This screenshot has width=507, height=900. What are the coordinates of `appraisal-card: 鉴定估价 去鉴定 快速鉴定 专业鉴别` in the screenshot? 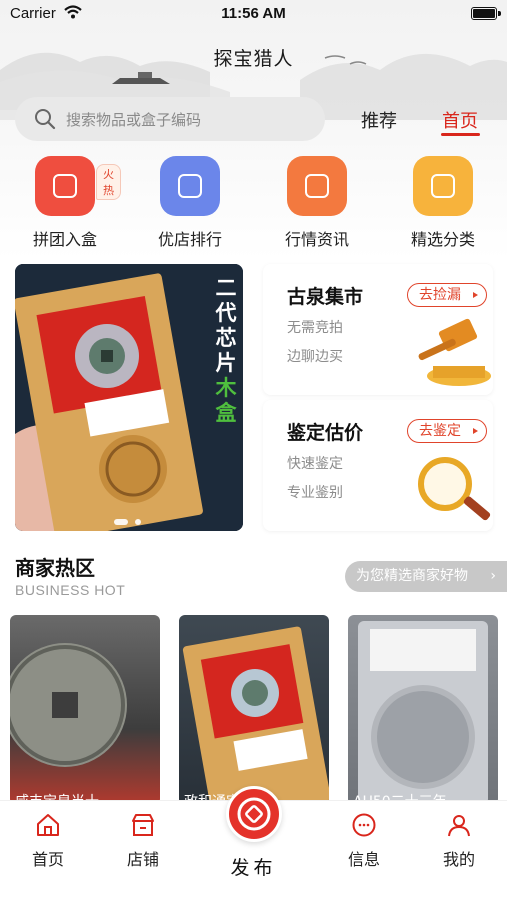 It's located at (378, 465).